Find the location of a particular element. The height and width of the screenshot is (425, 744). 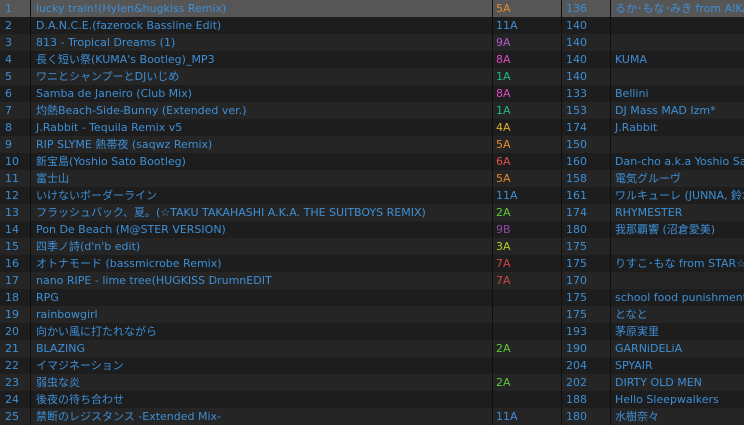

track-row: 22 イマジネーション 204 SPYAIR is located at coordinates (372, 365).